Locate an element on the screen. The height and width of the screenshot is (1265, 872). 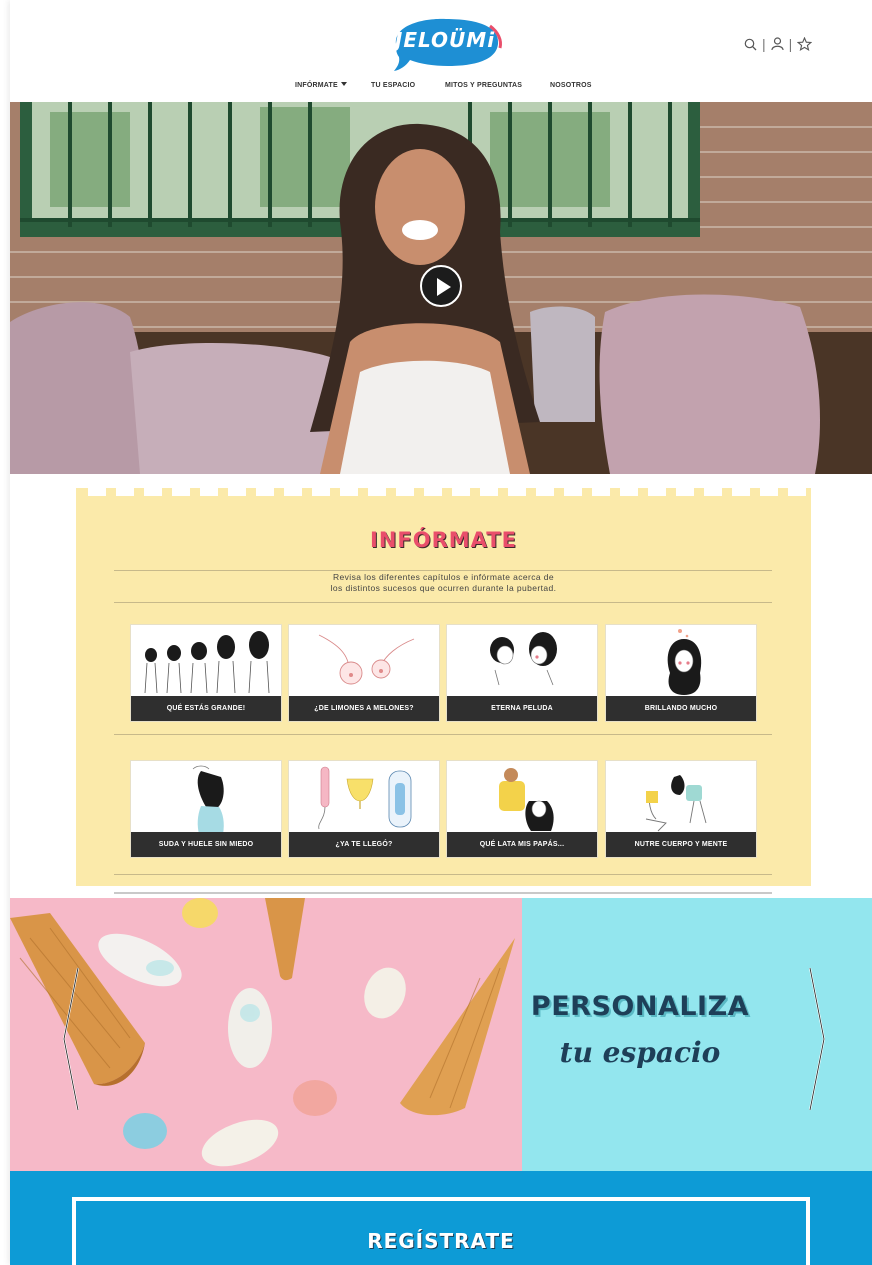
card-label: ¿YA TE LLEGÓ? is located at coordinates (364, 844).